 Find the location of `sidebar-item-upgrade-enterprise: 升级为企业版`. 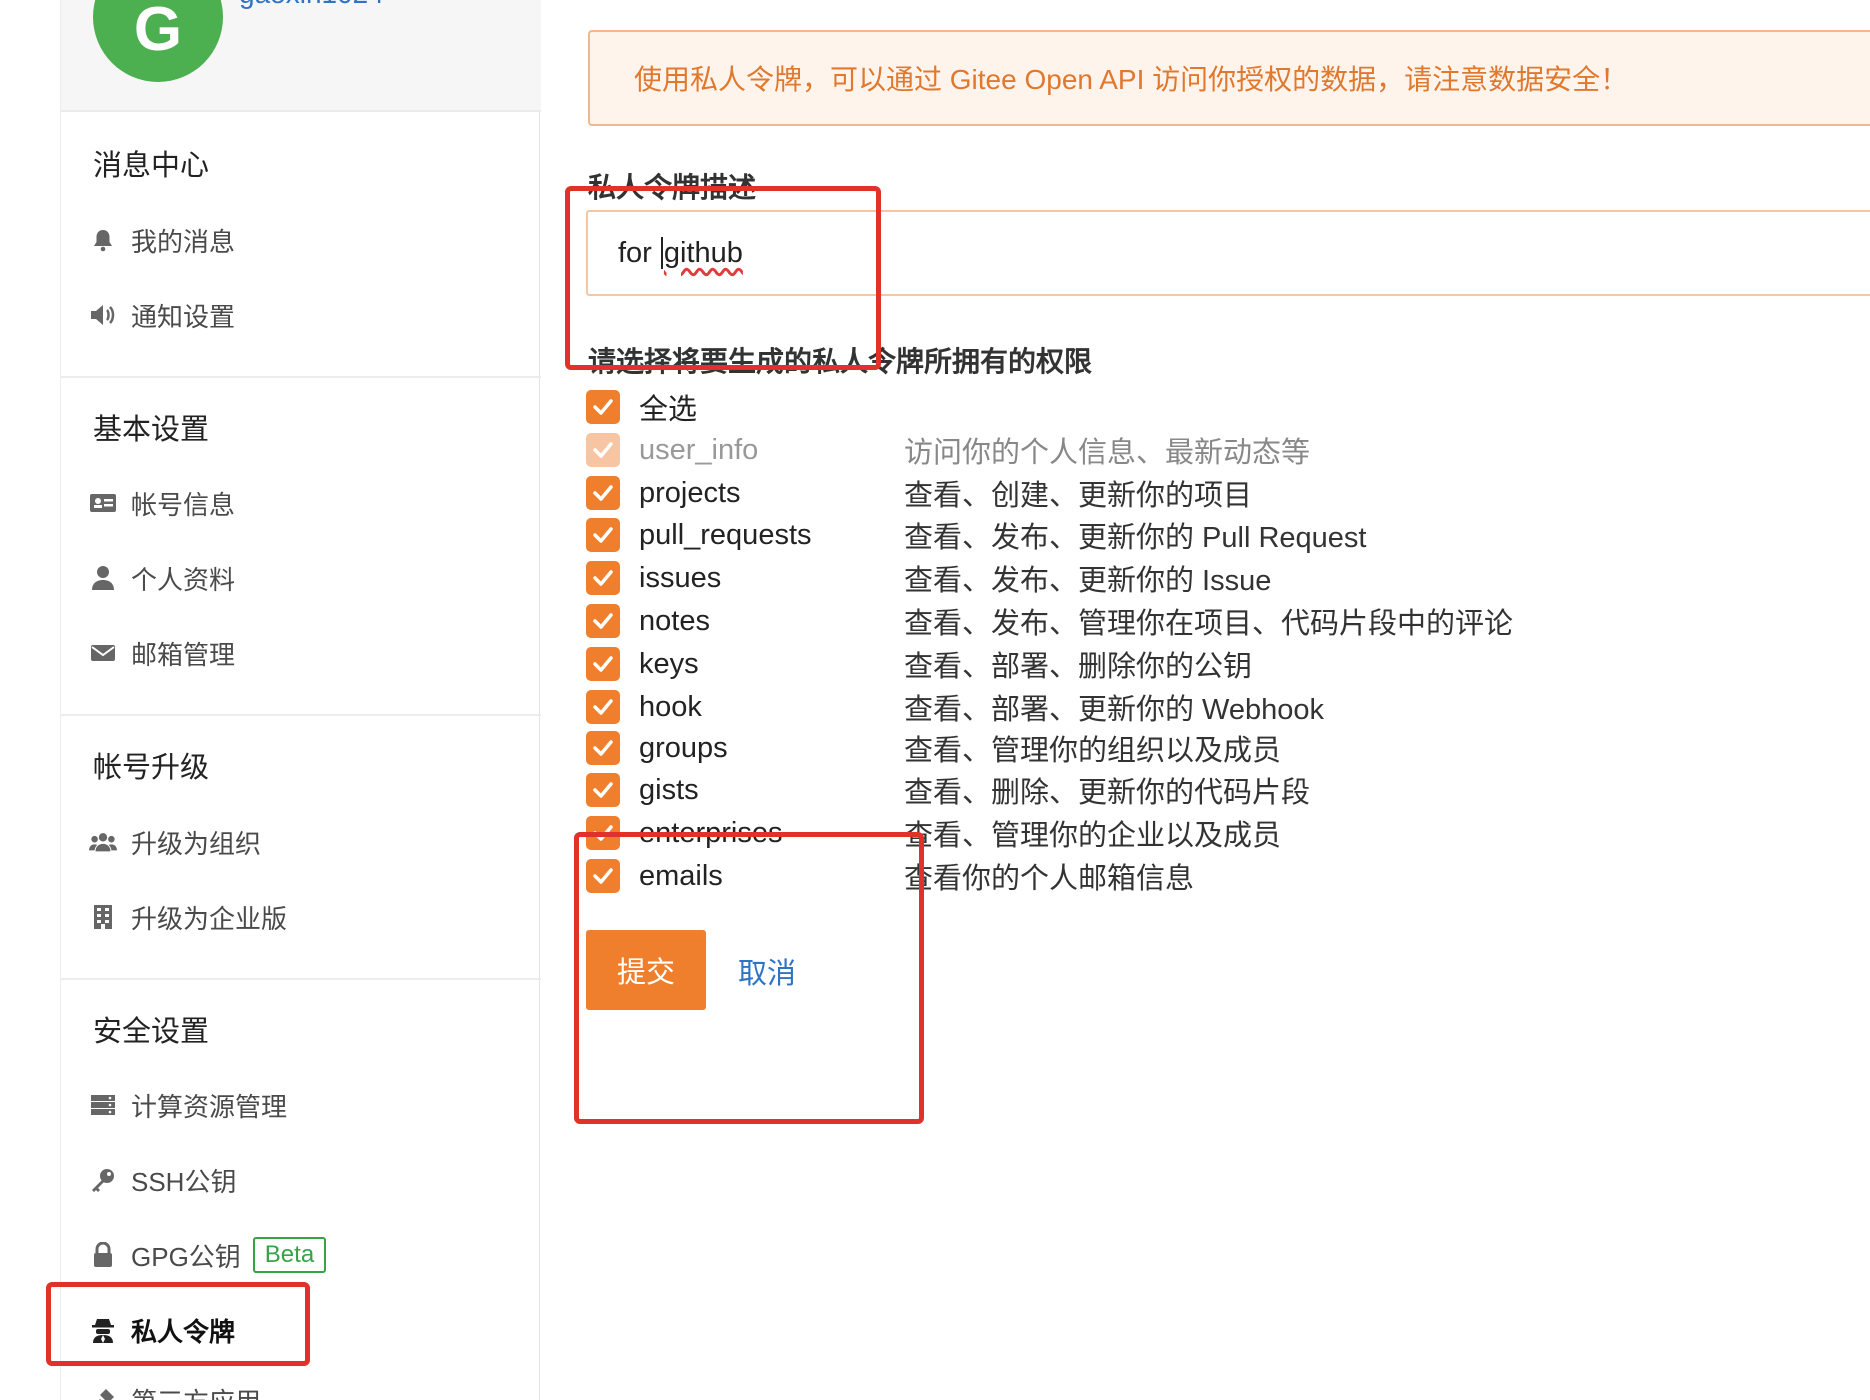

sidebar-item-upgrade-enterprise: 升级为企业版 is located at coordinates (188, 917).